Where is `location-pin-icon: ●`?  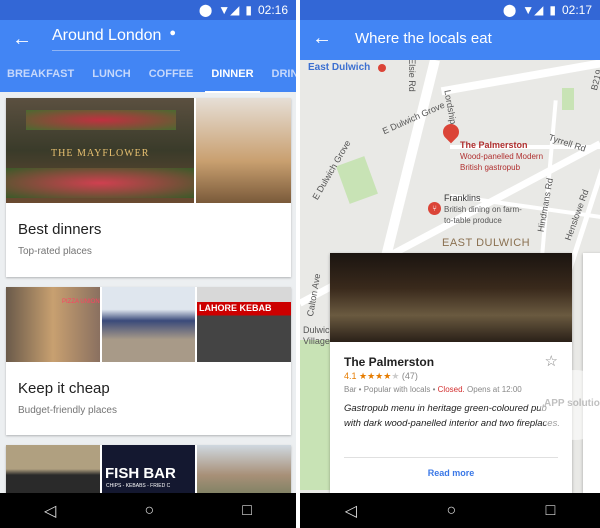 location-pin-icon: ● is located at coordinates (172, 33).